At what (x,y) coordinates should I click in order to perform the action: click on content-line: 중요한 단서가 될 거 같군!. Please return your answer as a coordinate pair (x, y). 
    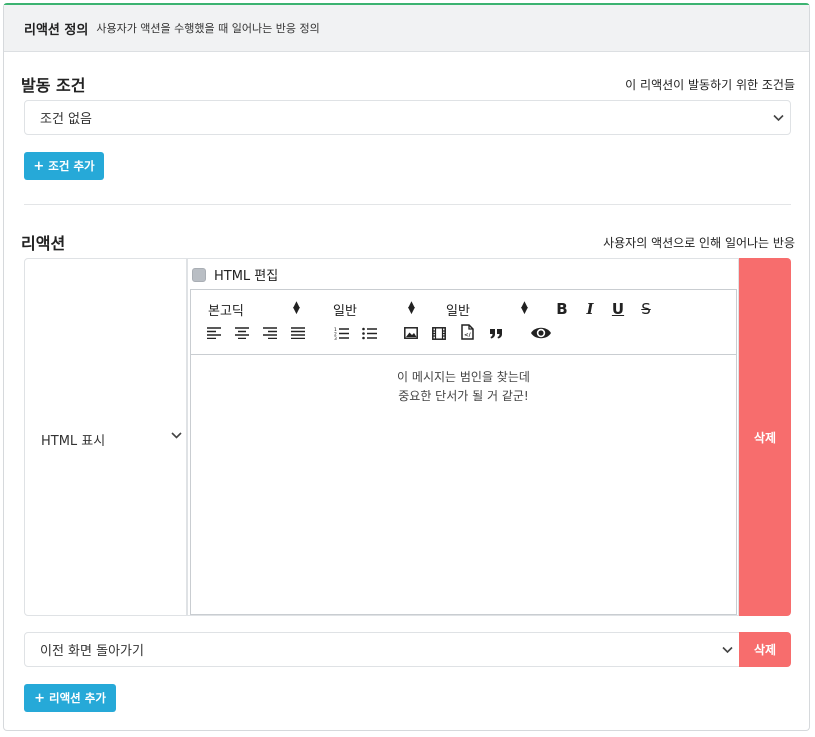
    Looking at the image, I should click on (463, 396).